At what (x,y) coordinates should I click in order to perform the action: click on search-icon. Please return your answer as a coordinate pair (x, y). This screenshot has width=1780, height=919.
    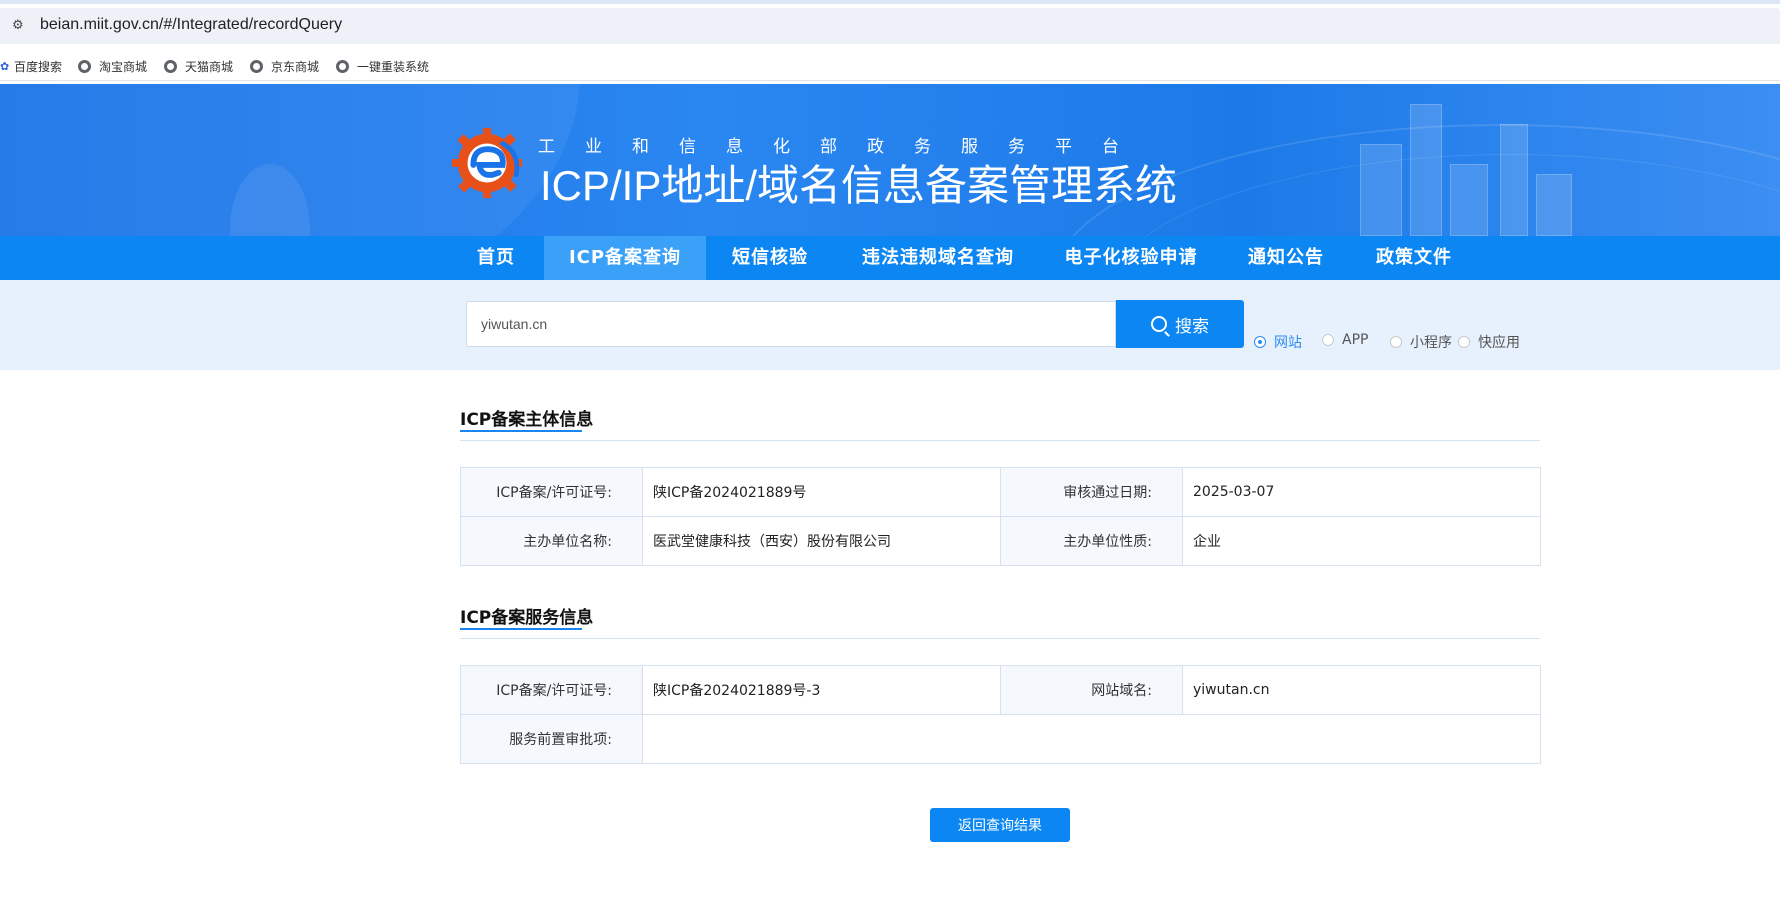
    Looking at the image, I should click on (1159, 324).